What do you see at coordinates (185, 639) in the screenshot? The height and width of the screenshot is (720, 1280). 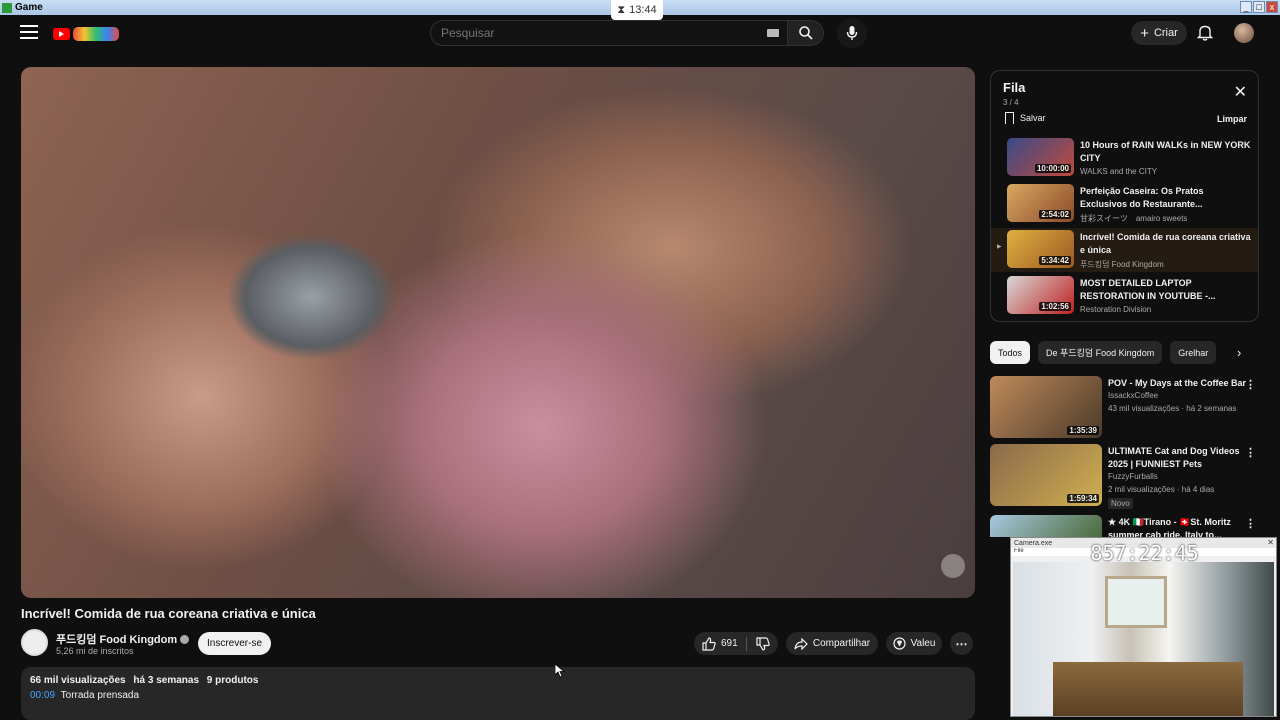 I see `verified-icon` at bounding box center [185, 639].